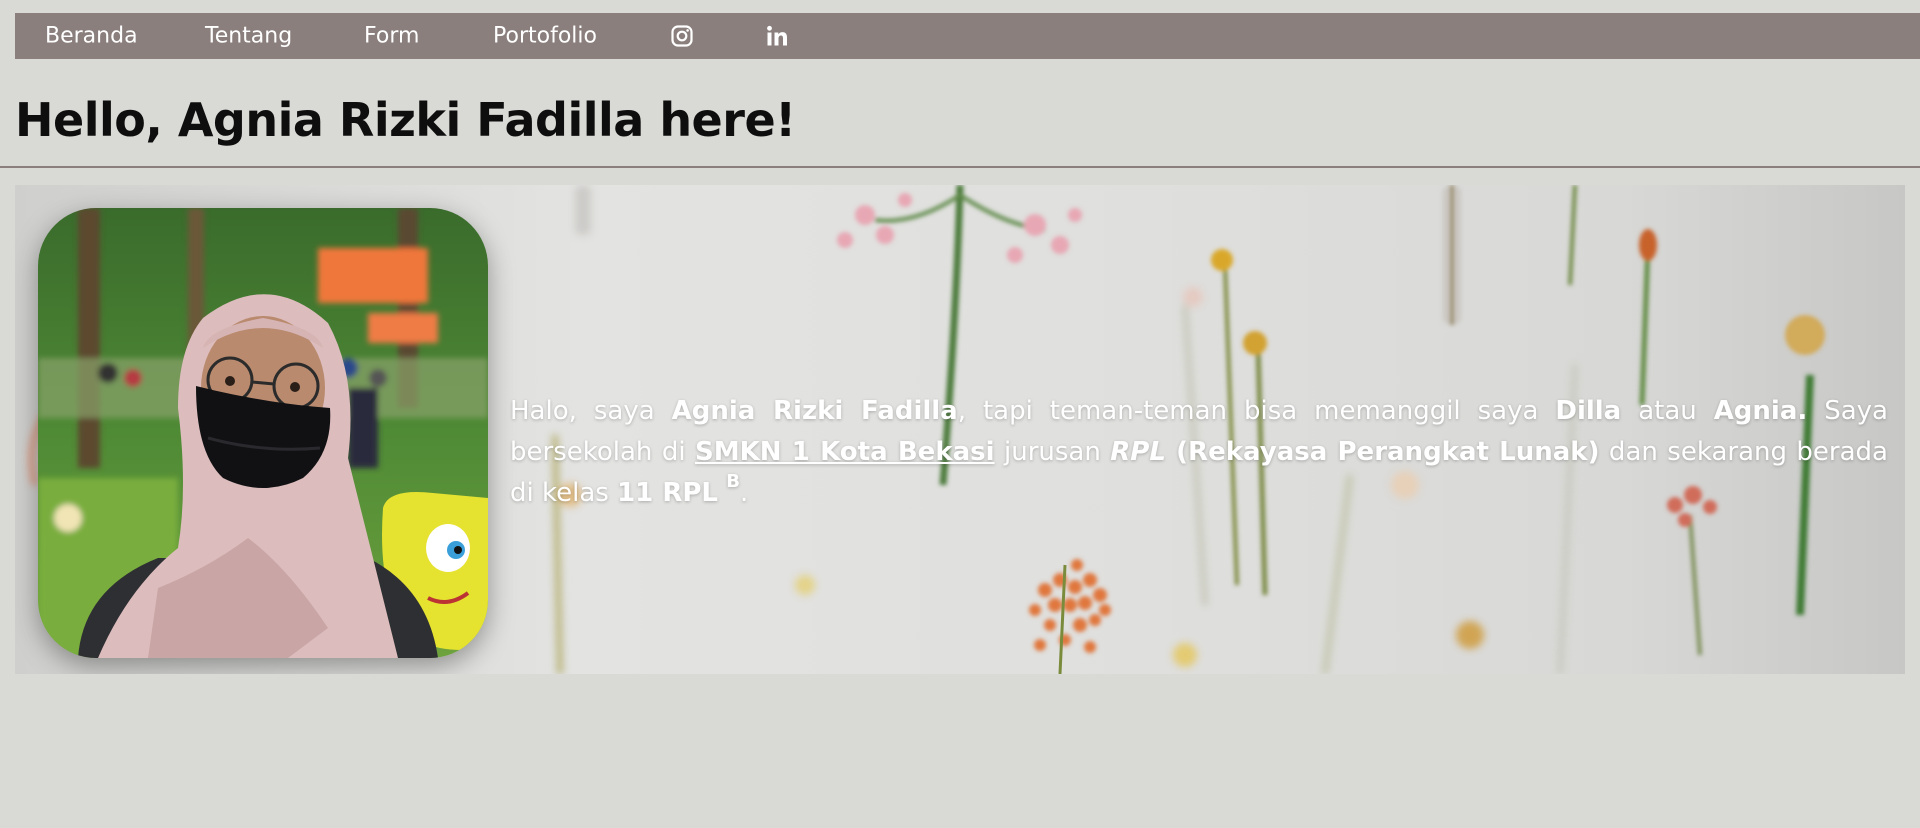 Image resolution: width=1920 pixels, height=828 pixels. What do you see at coordinates (591, 411) in the screenshot?
I see `intro-text-1: Halo, saya` at bounding box center [591, 411].